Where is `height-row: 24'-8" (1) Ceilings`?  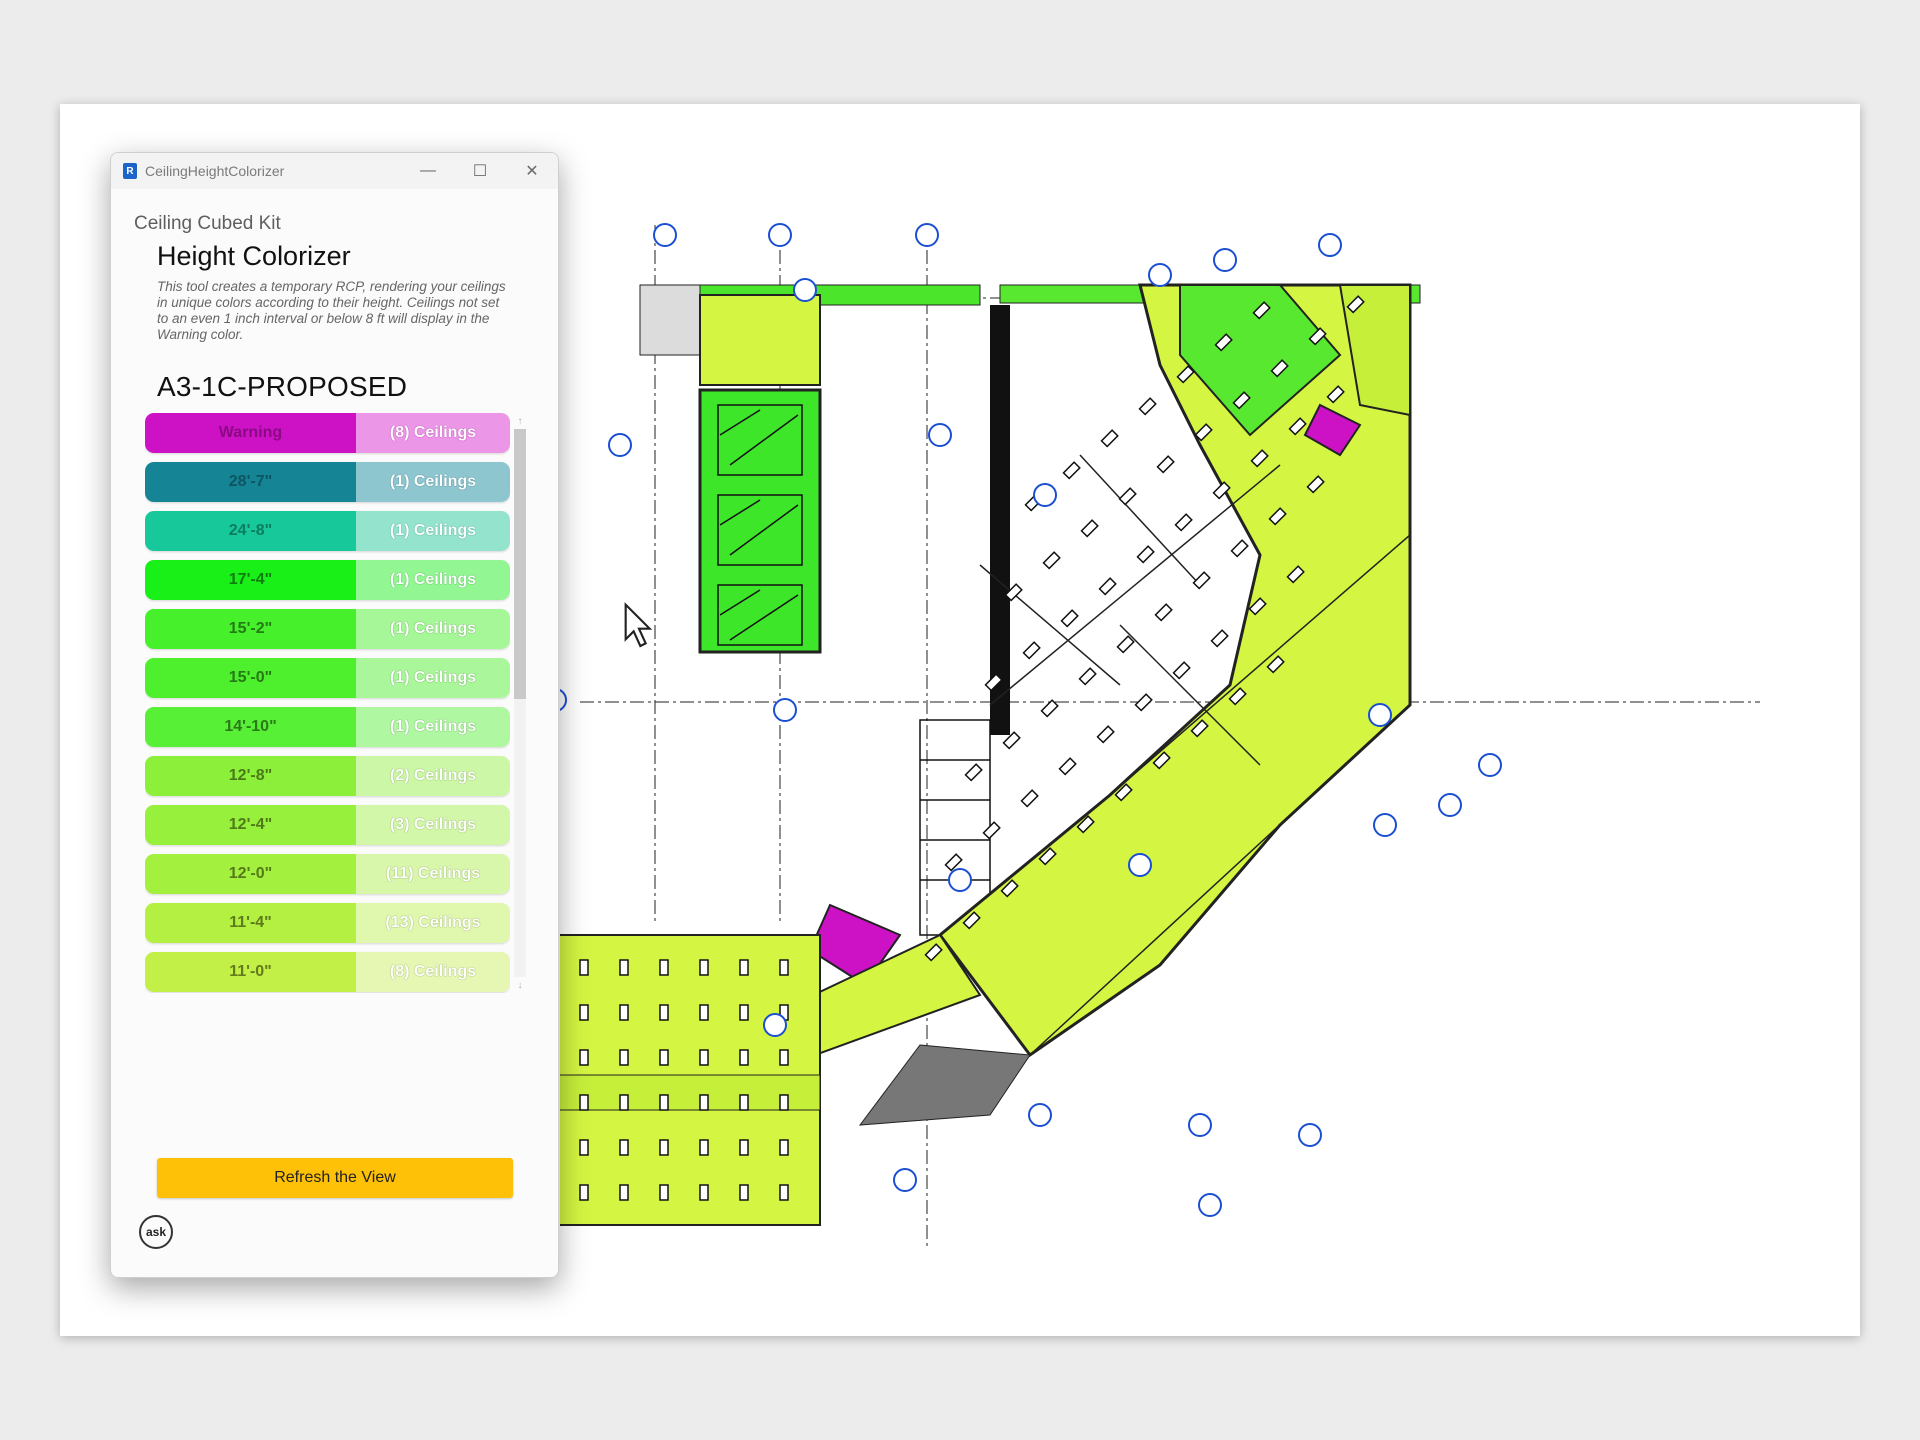 height-row: 24'-8" (1) Ceilings is located at coordinates (327, 531).